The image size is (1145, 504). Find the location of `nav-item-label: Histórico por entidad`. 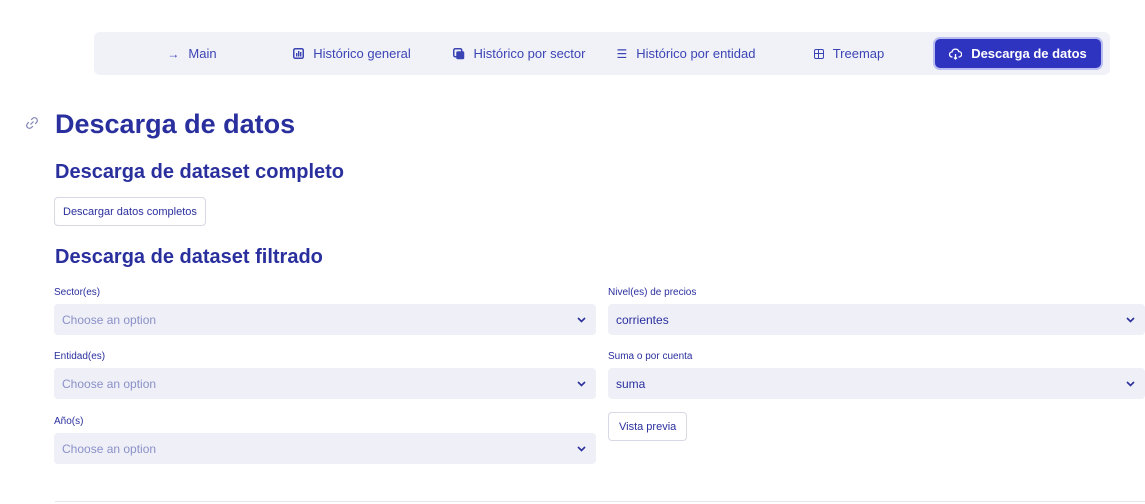

nav-item-label: Histórico por entidad is located at coordinates (696, 53).